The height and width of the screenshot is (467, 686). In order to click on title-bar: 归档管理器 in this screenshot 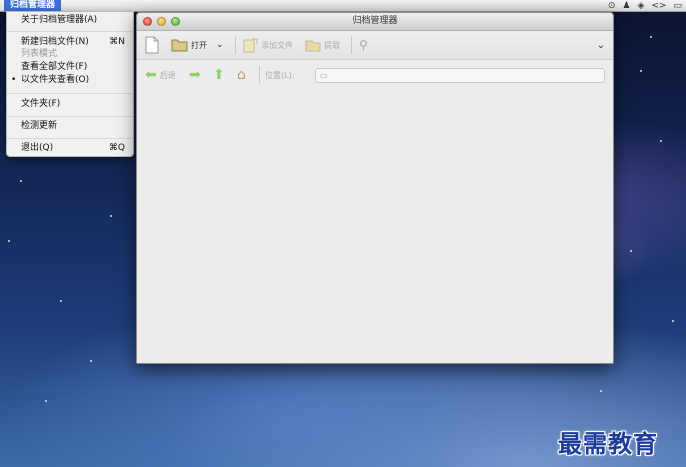, I will do `click(375, 22)`.